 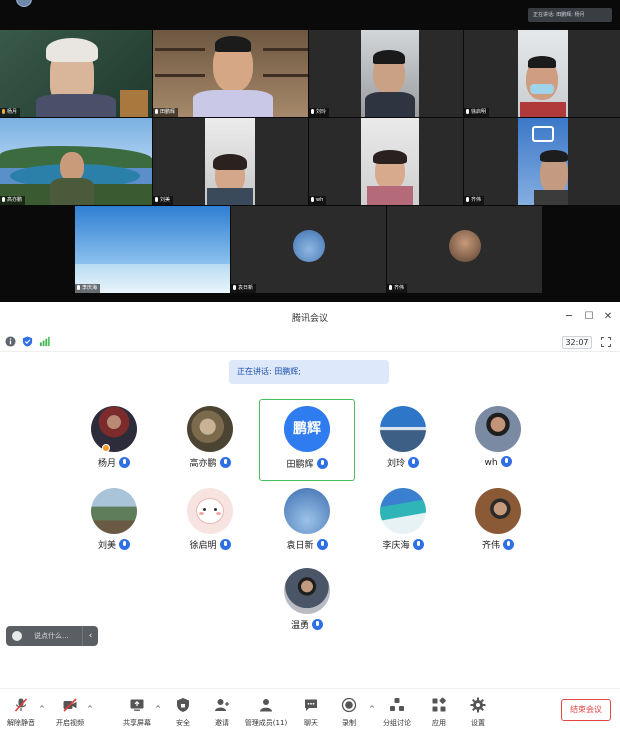 I want to click on participant-card: 齐伟, so click(x=498, y=523).